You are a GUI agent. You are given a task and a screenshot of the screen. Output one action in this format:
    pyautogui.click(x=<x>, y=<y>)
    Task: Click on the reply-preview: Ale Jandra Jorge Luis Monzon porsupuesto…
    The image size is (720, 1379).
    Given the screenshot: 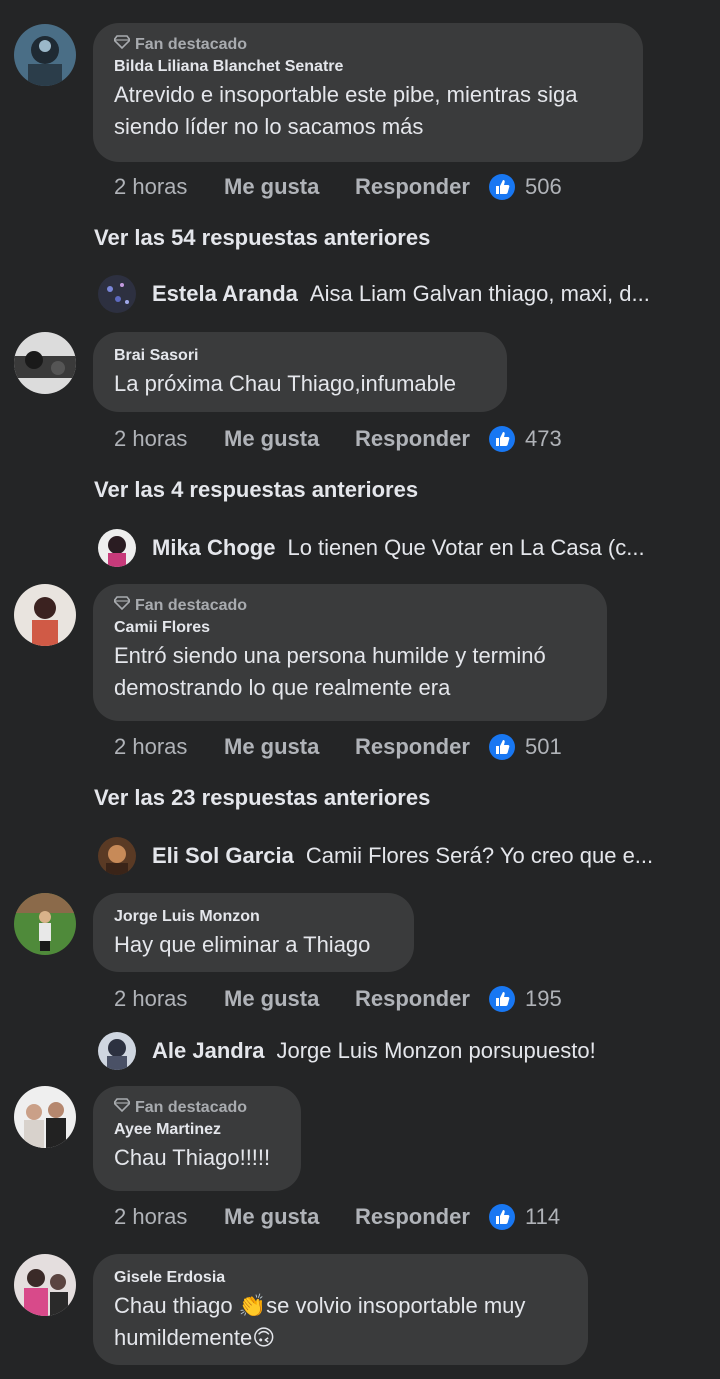 What is the action you would take?
    pyautogui.click(x=403, y=1051)
    